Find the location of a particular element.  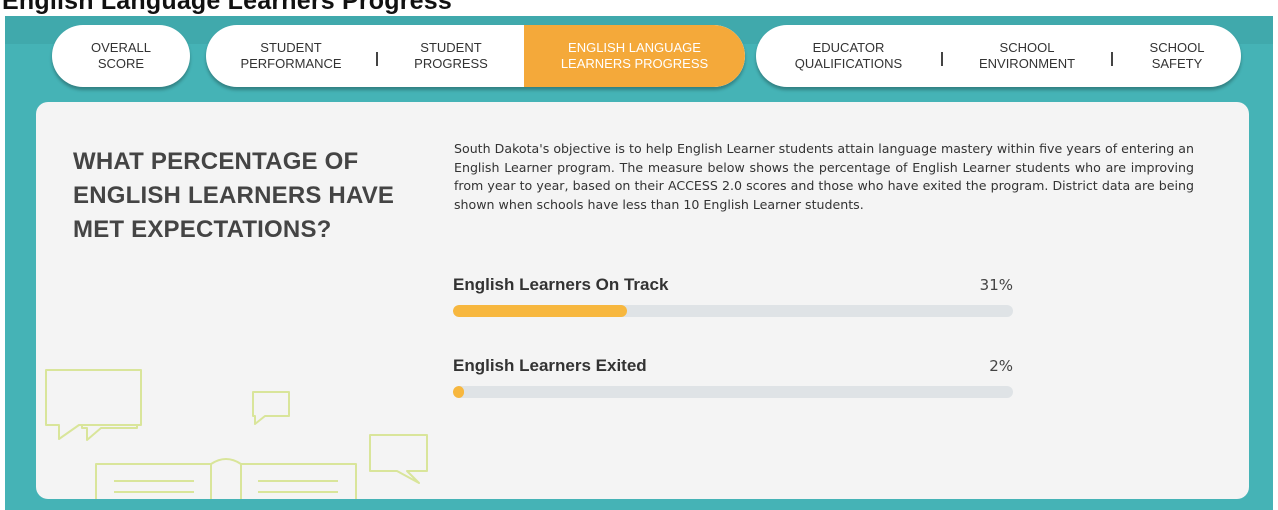

tab-school-environment: SCHOOL ENVIRONMENT is located at coordinates (1027, 56).